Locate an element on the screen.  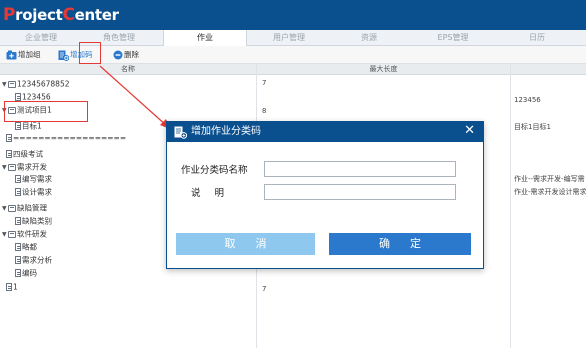
column-header-max-length: 最大长度 is located at coordinates (383, 69).